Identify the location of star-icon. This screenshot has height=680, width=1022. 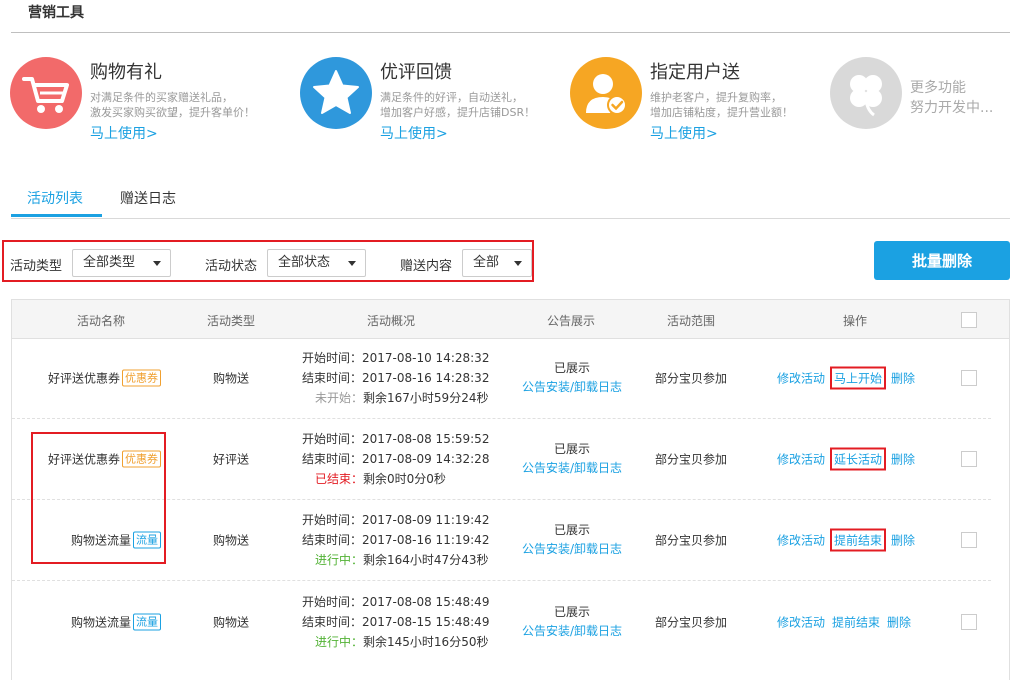
(336, 93).